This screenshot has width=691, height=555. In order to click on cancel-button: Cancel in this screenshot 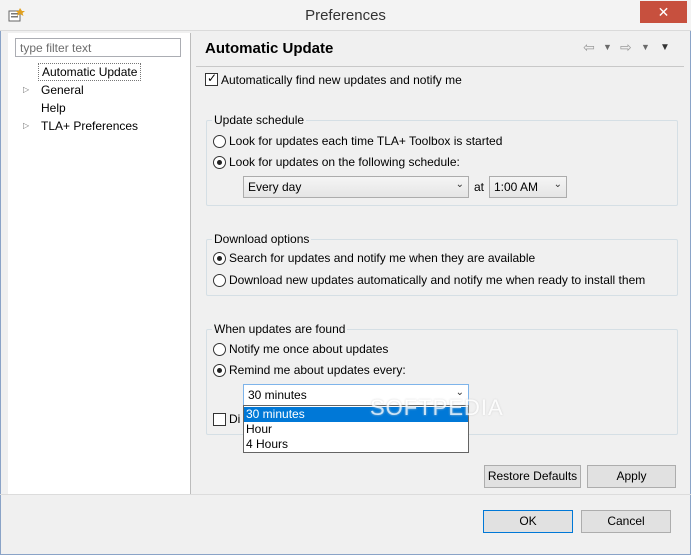, I will do `click(626, 521)`.